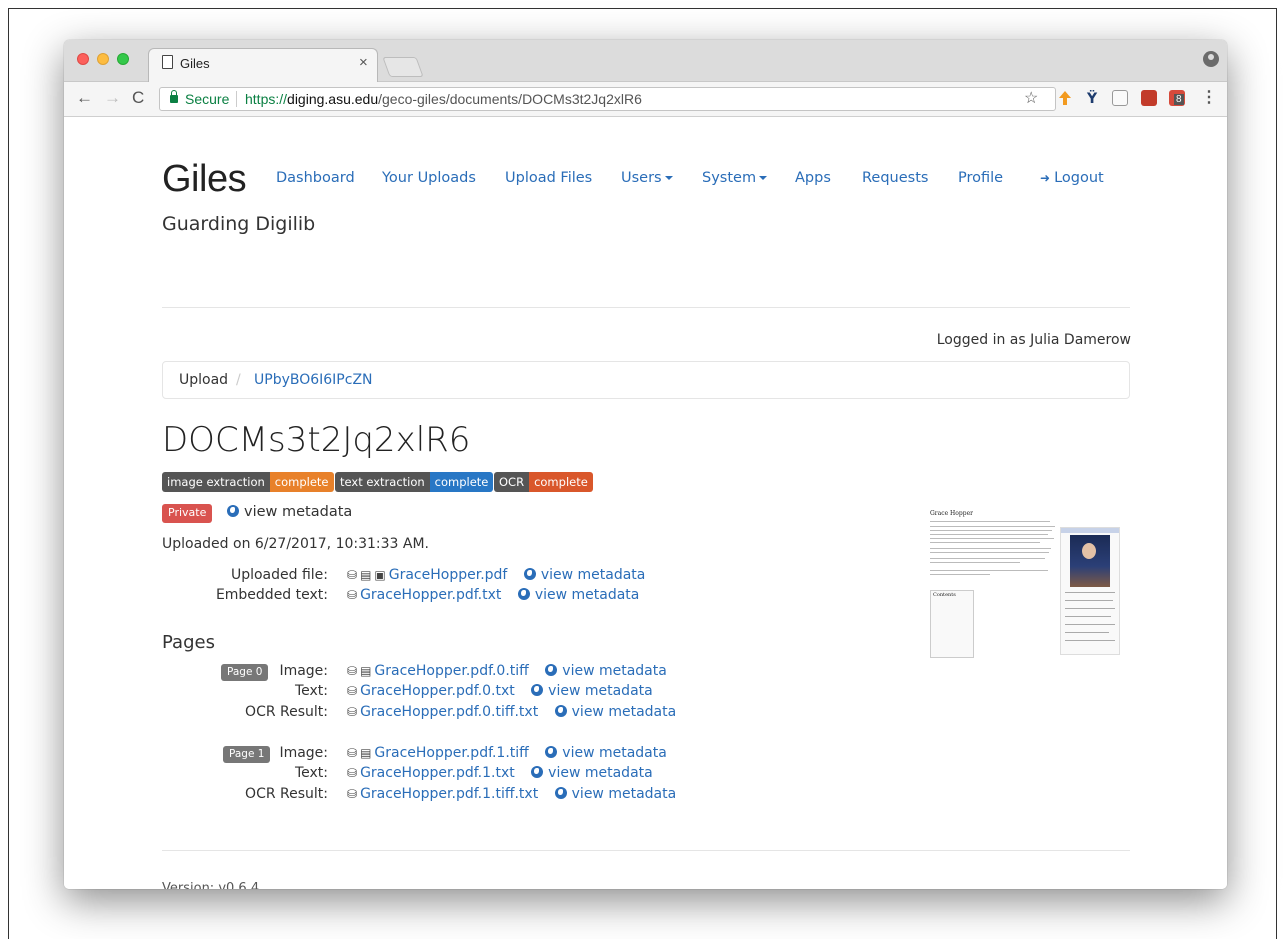 The height and width of the screenshot is (939, 1285). I want to click on nav-your-uploads: Your Uploads, so click(429, 178).